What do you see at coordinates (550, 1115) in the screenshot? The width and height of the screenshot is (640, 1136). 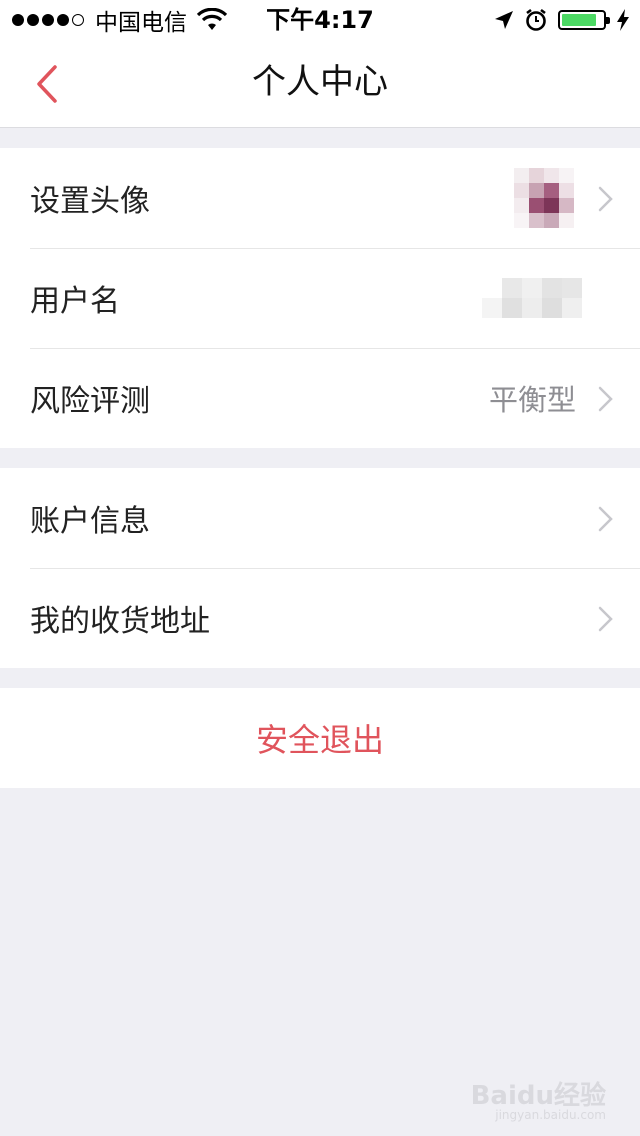 I see `watermark-url: jingyan.baidu.com` at bounding box center [550, 1115].